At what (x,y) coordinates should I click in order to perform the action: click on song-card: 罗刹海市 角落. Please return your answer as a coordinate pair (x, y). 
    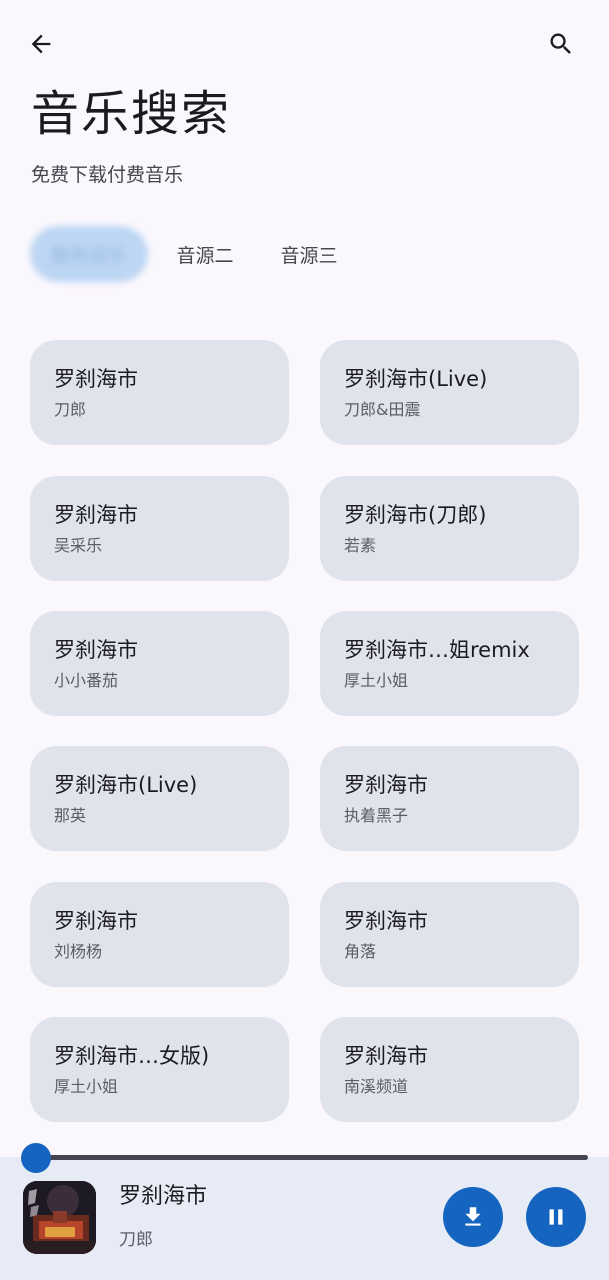
    Looking at the image, I should click on (449, 934).